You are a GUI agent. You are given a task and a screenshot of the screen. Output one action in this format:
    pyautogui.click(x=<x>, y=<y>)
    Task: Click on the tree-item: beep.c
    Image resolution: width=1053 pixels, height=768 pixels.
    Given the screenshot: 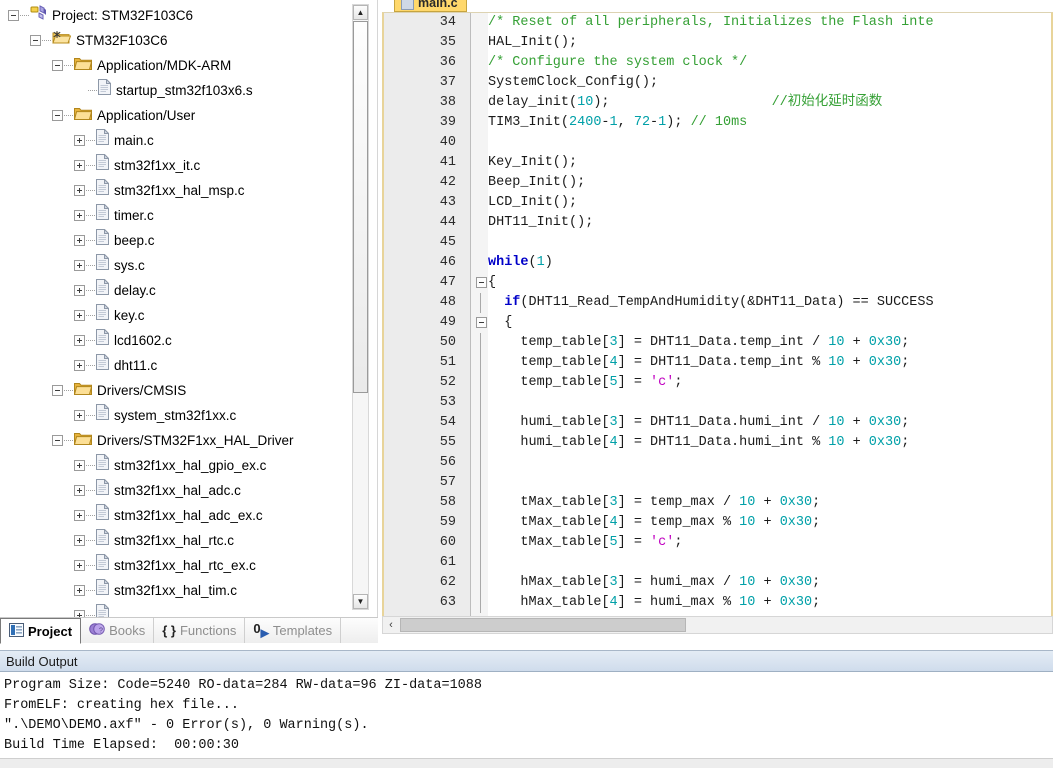 What is the action you would take?
    pyautogui.click(x=174, y=240)
    